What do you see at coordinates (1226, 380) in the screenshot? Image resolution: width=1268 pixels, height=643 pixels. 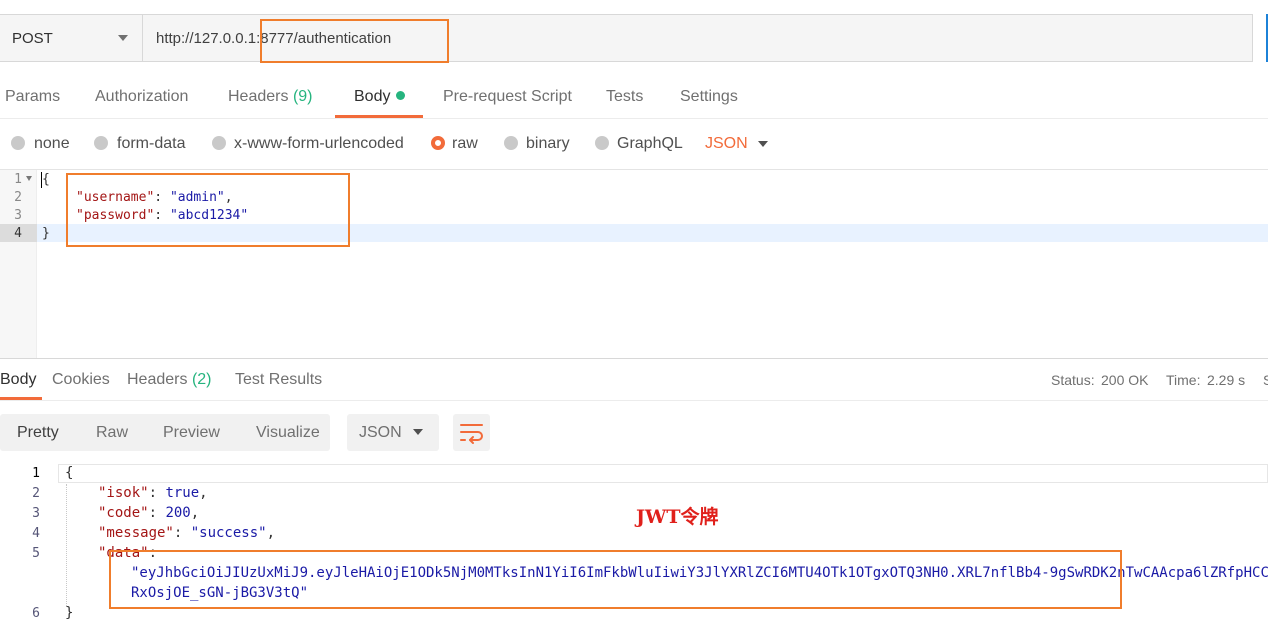 I see `time-value: 2.29 s` at bounding box center [1226, 380].